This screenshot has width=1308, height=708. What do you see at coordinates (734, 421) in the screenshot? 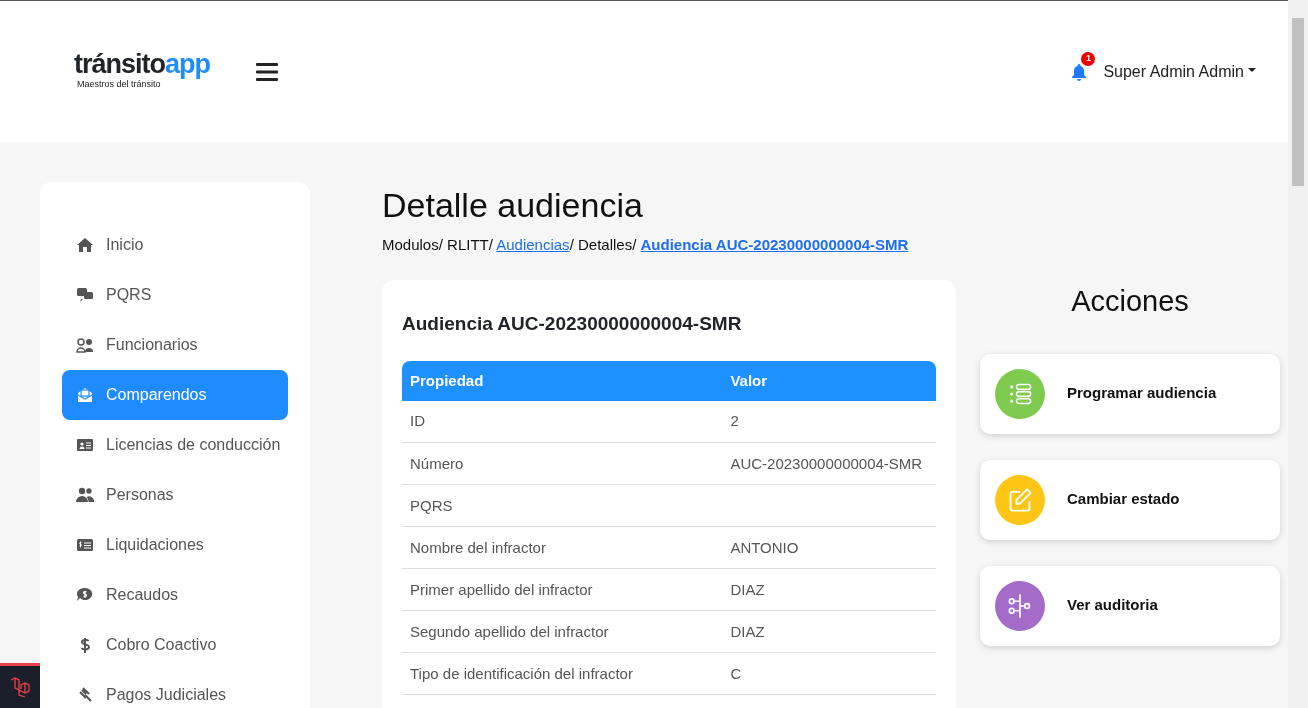
I see `table-cell: 2` at bounding box center [734, 421].